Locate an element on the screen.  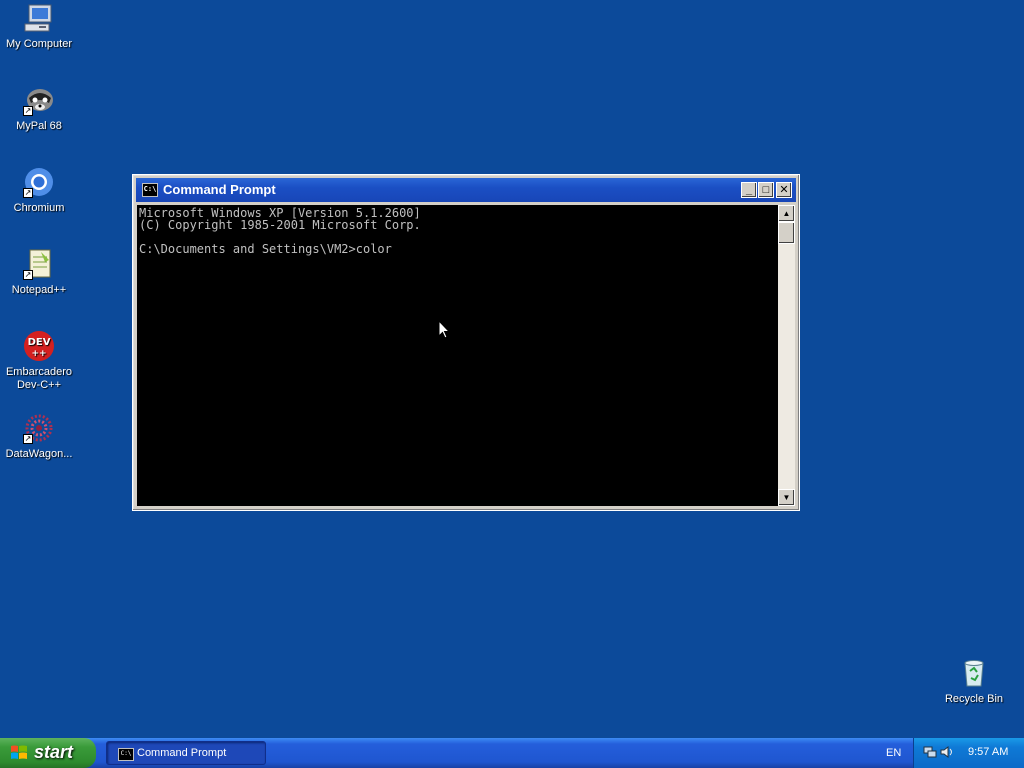
mypal-raccoon-icon: ↗ is located at coordinates (39, 100).